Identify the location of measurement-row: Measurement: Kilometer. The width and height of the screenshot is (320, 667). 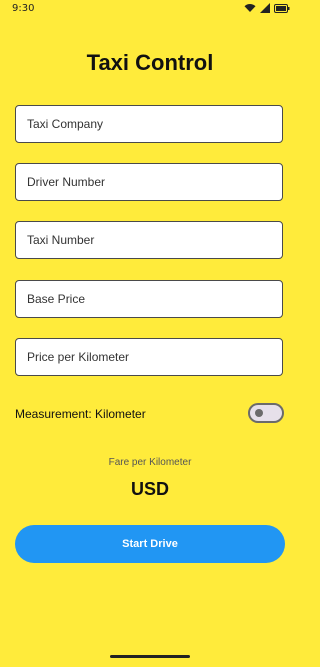
(150, 414).